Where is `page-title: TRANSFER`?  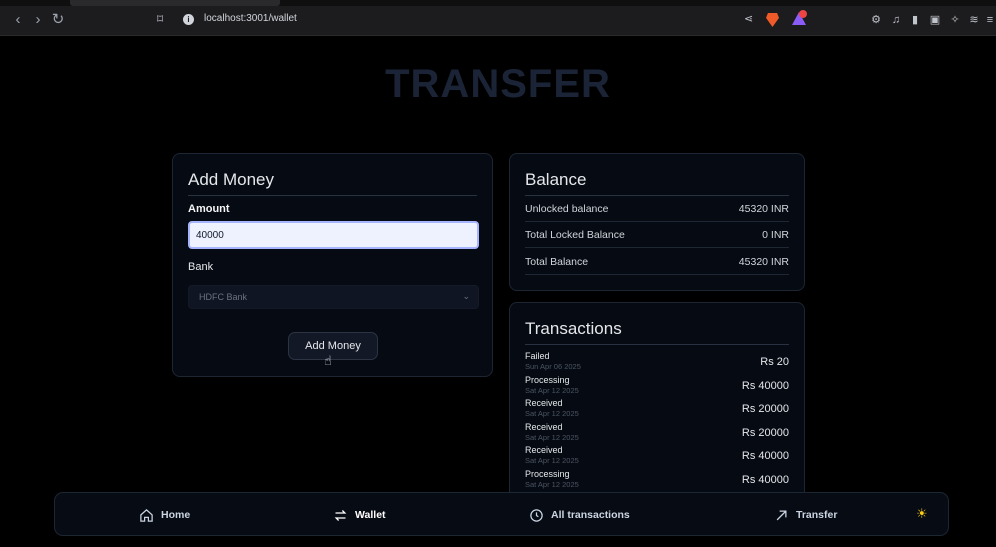 page-title: TRANSFER is located at coordinates (498, 84).